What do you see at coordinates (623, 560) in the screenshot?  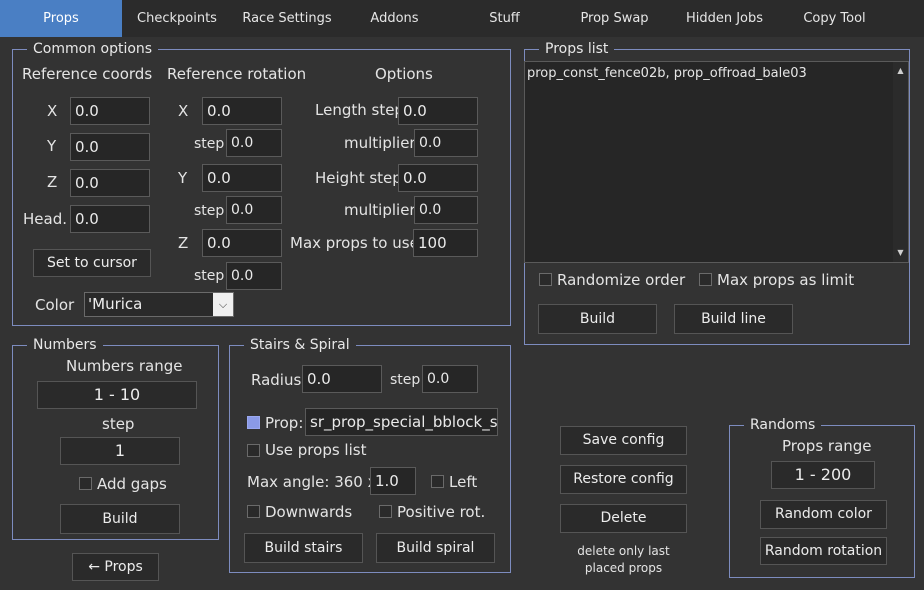 I see `delete-note: delete only last placed props` at bounding box center [623, 560].